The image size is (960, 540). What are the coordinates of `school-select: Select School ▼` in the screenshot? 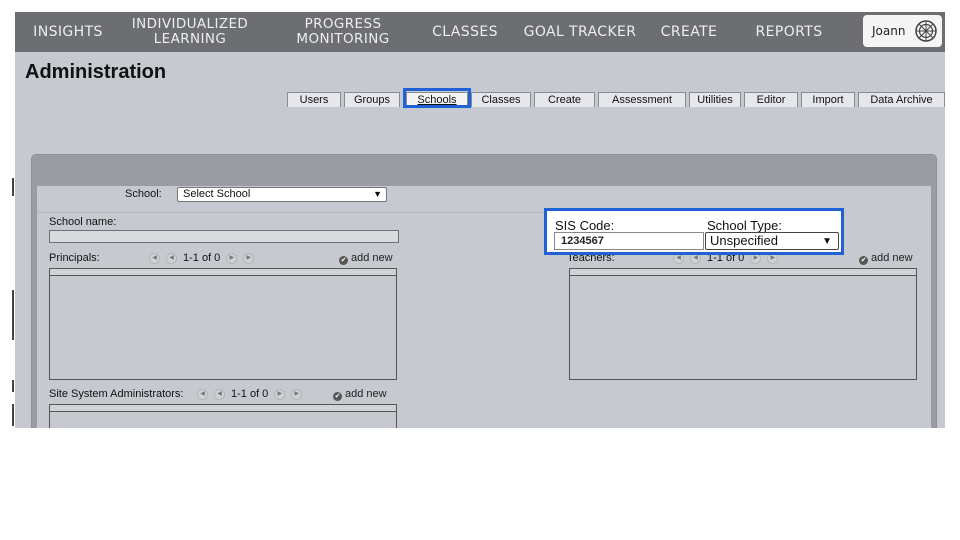 It's located at (282, 194).